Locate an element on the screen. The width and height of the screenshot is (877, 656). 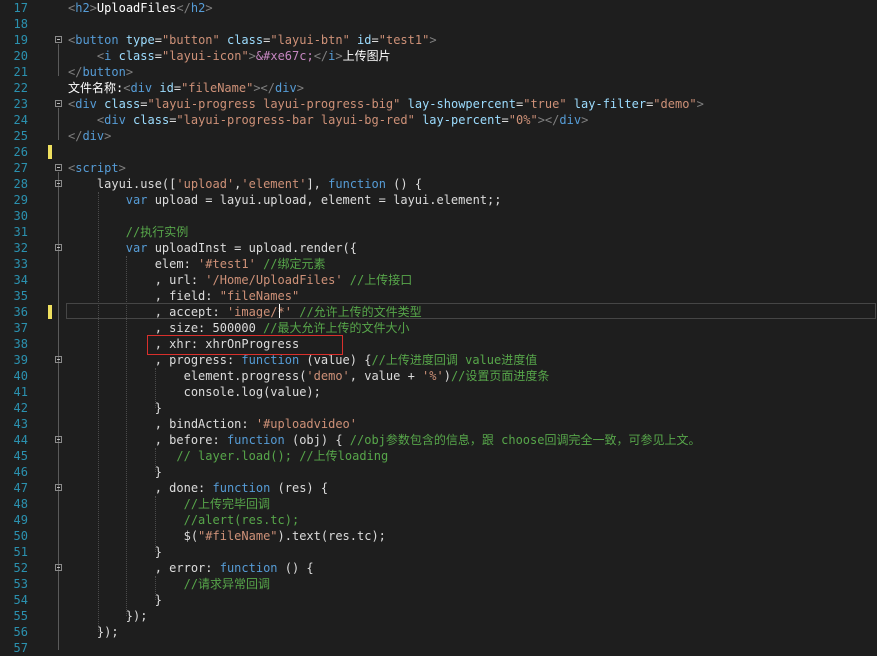
line-number: 53 is located at coordinates (20, 584).